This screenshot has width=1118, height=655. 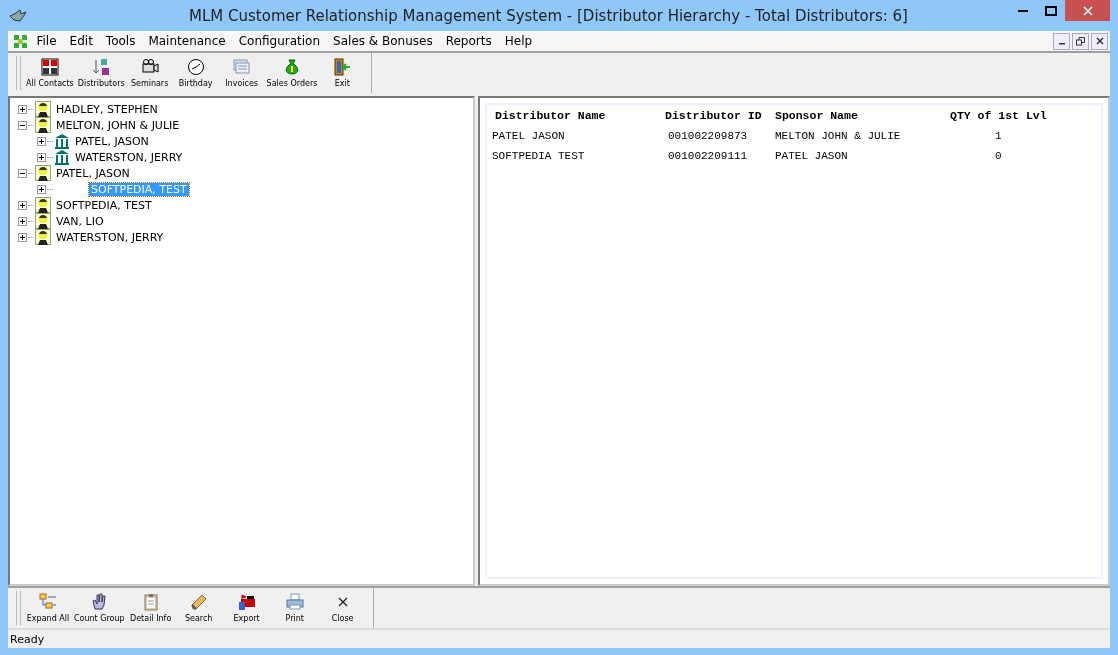 I want to click on toolbar-button: Expand All, so click(x=48, y=608).